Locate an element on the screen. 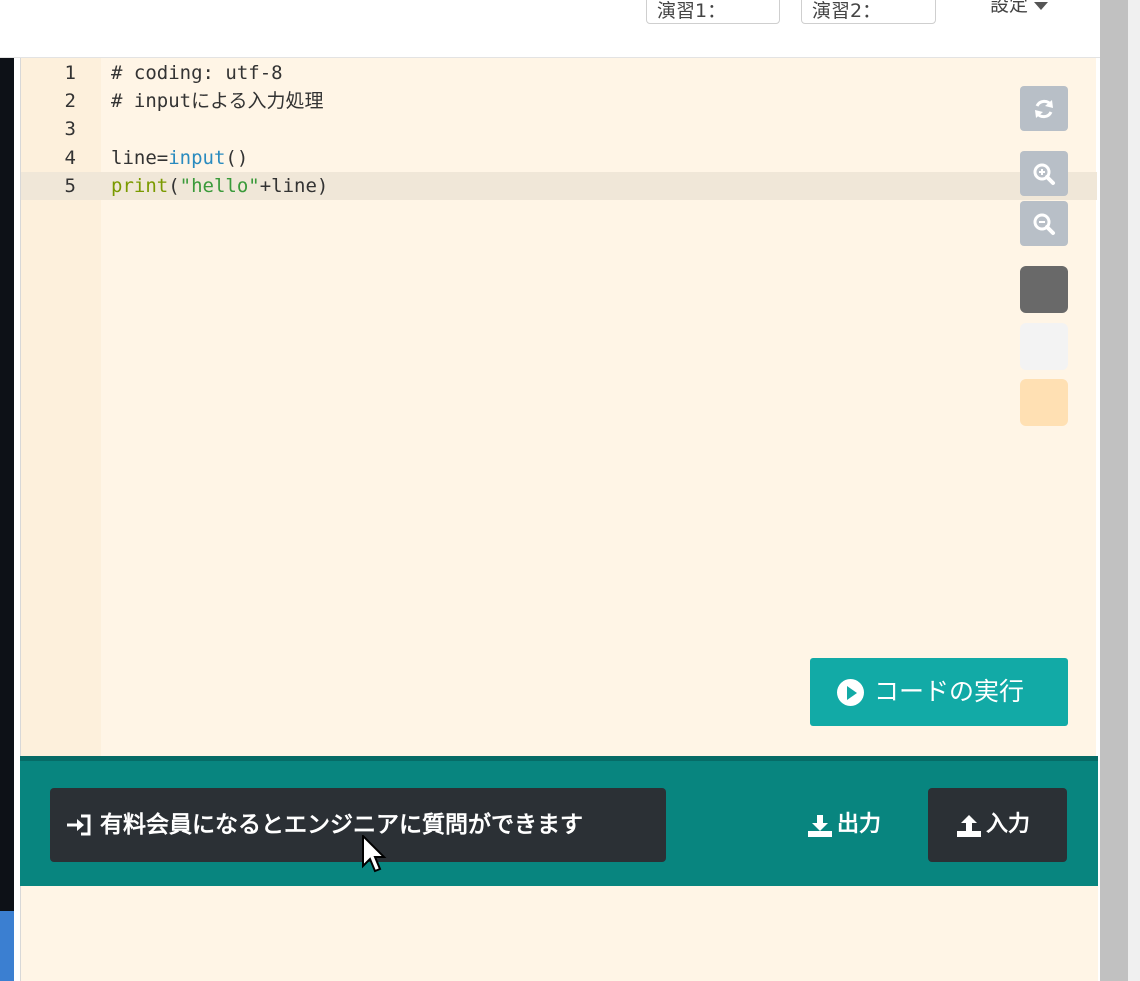 The height and width of the screenshot is (981, 1140). code-token-string: "hello" is located at coordinates (219, 186).